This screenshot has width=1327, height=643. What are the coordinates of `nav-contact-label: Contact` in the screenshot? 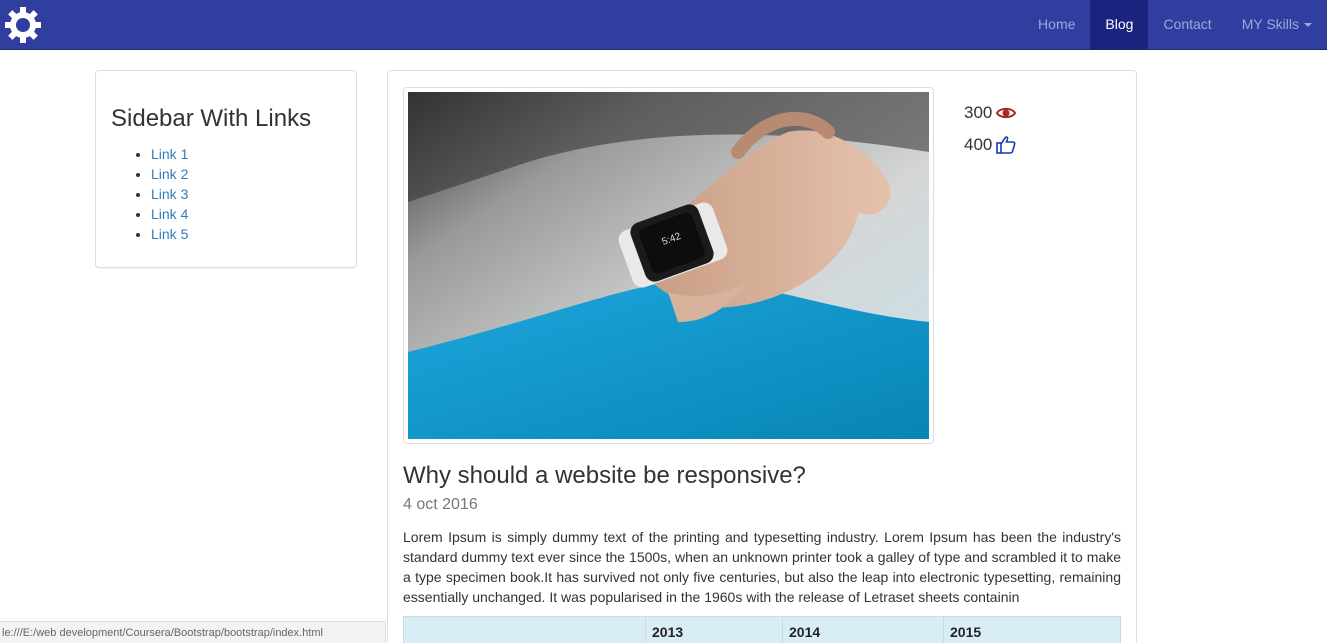 It's located at (1187, 24).